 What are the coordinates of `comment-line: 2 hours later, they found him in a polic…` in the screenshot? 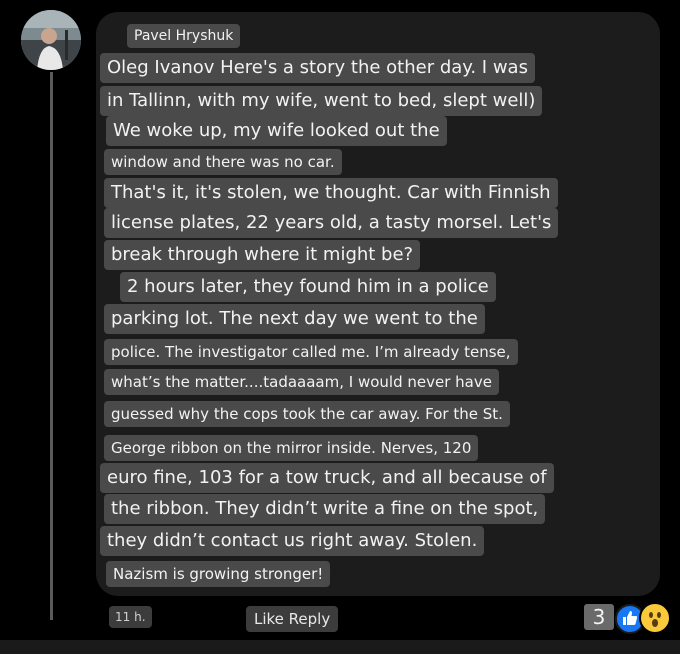 It's located at (308, 287).